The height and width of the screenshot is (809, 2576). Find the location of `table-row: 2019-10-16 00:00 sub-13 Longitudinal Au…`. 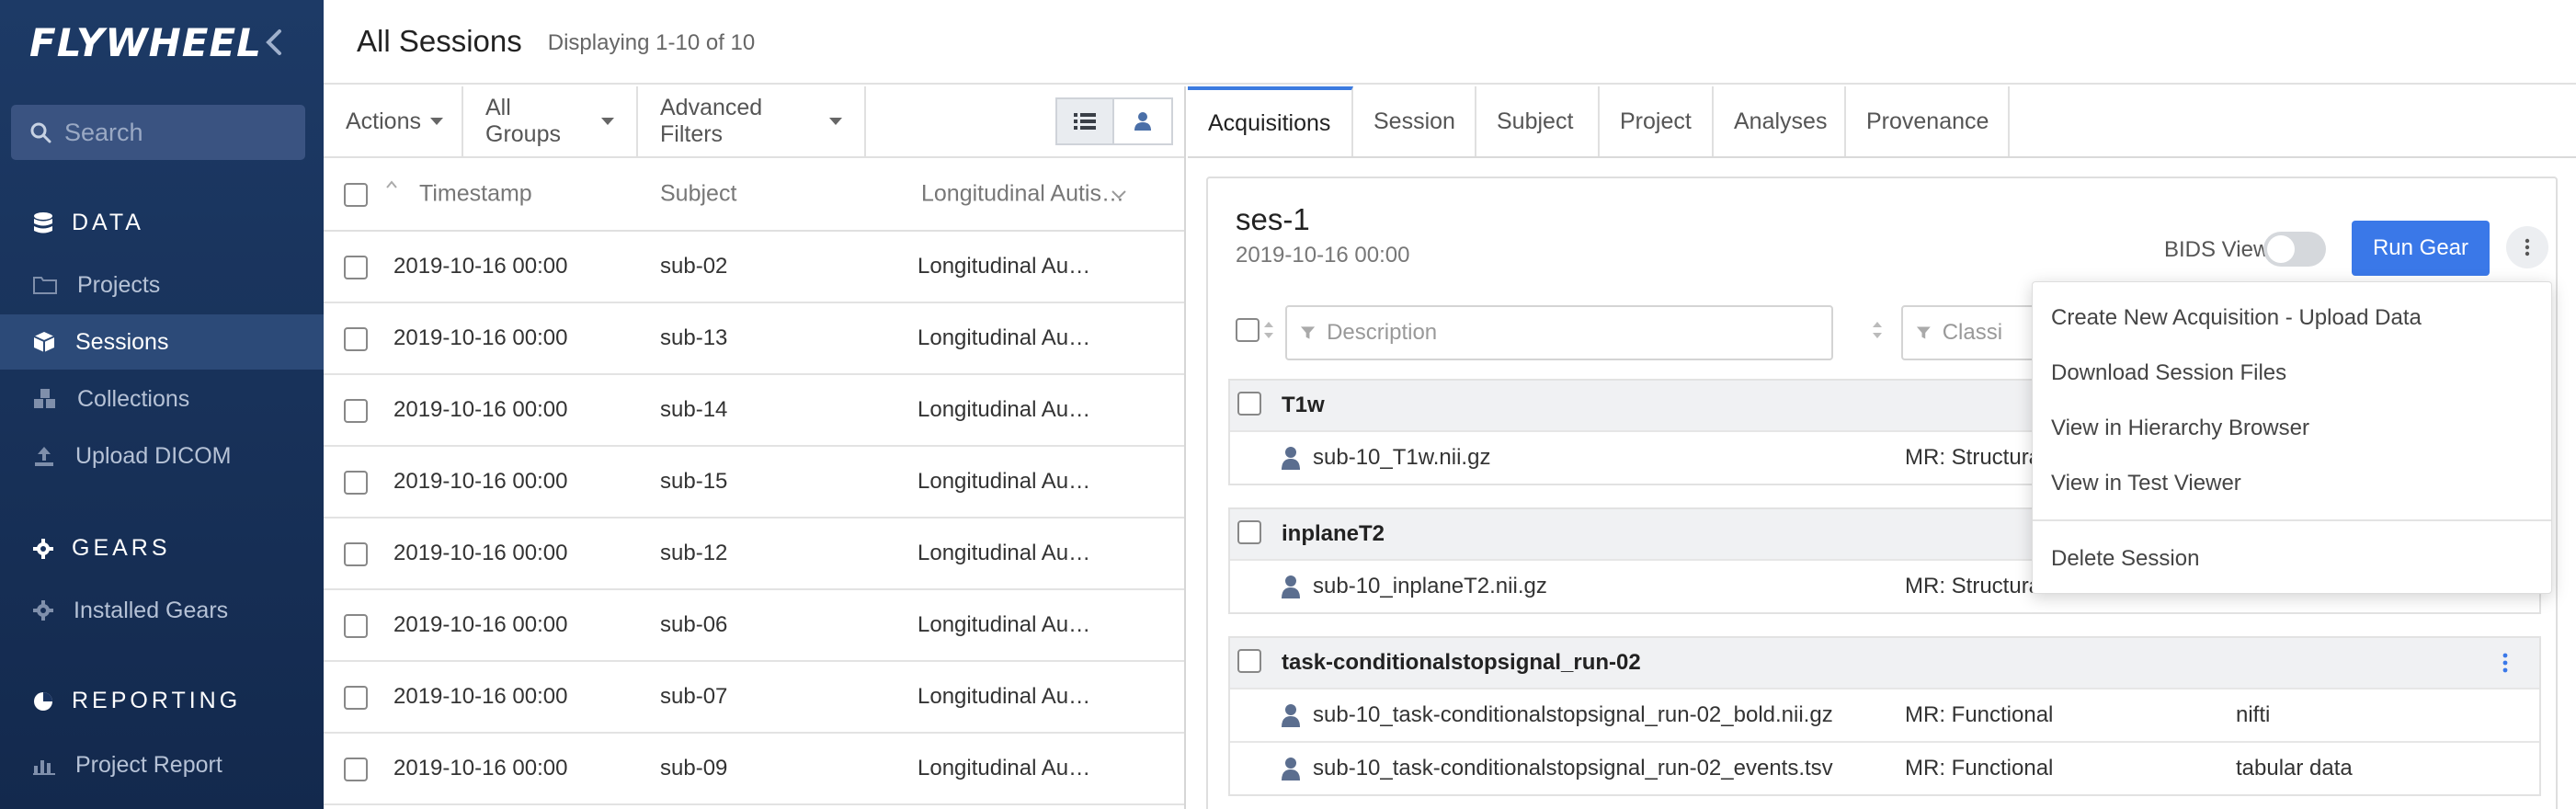

table-row: 2019-10-16 00:00 sub-13 Longitudinal Au… is located at coordinates (754, 339).